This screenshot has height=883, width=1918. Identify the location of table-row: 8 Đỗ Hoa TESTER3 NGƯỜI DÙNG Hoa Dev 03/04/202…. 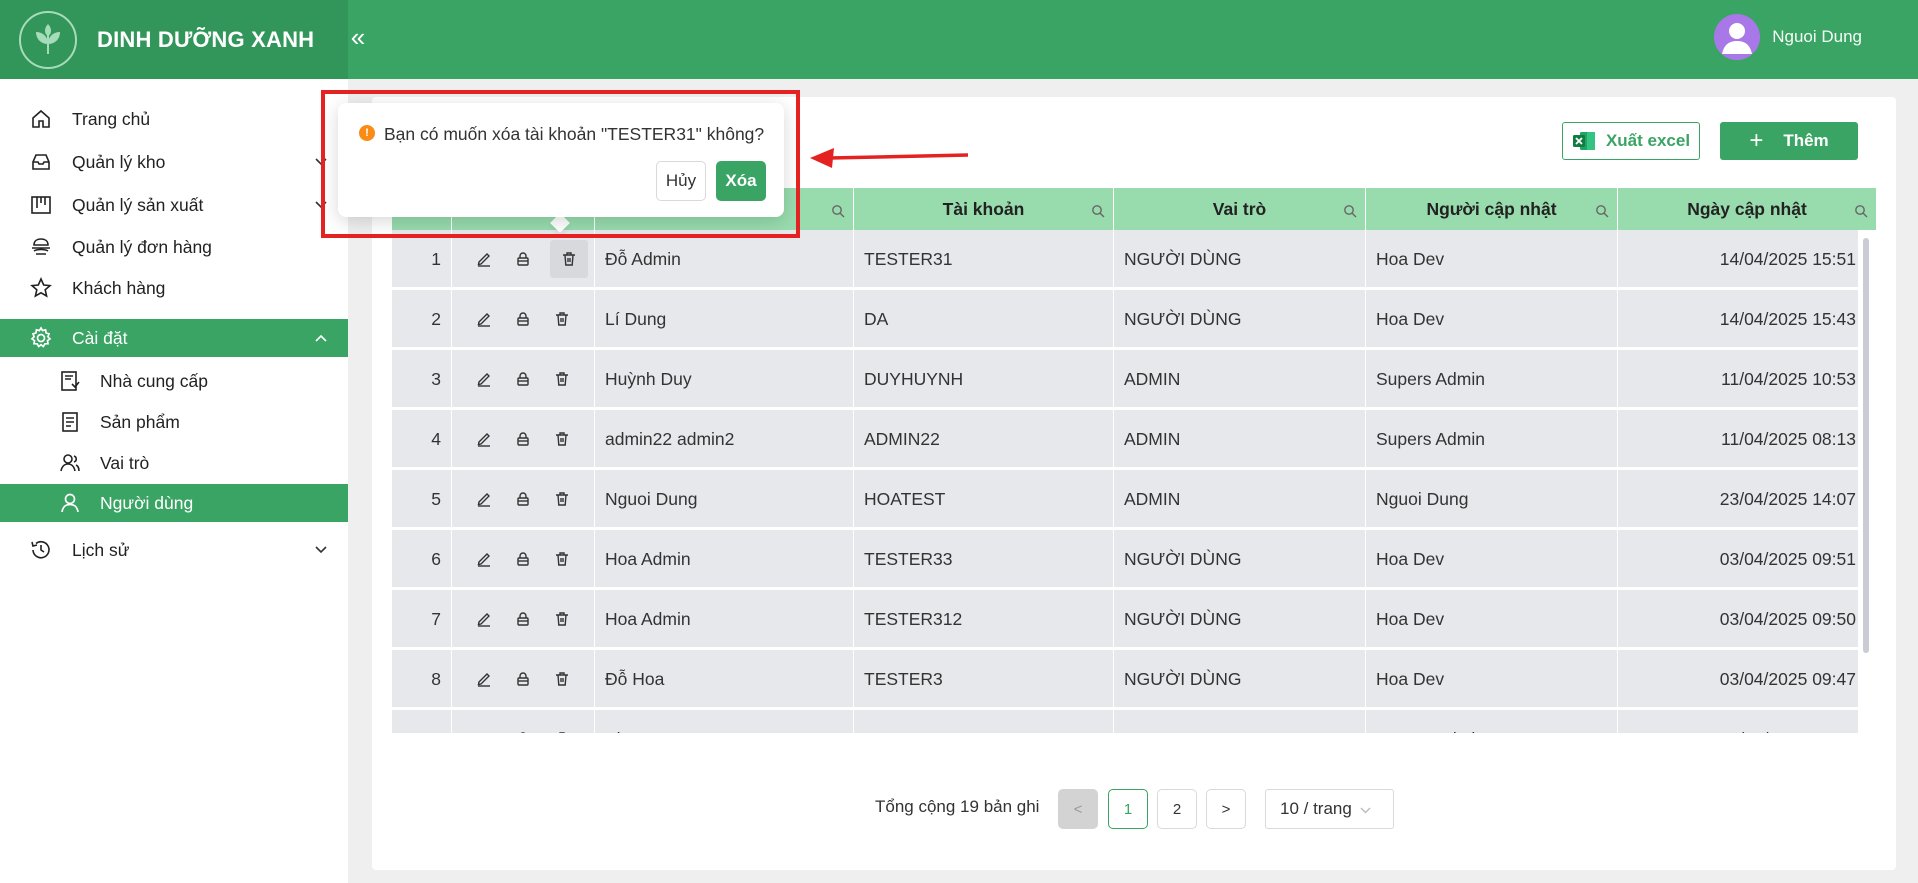
(1125, 679).